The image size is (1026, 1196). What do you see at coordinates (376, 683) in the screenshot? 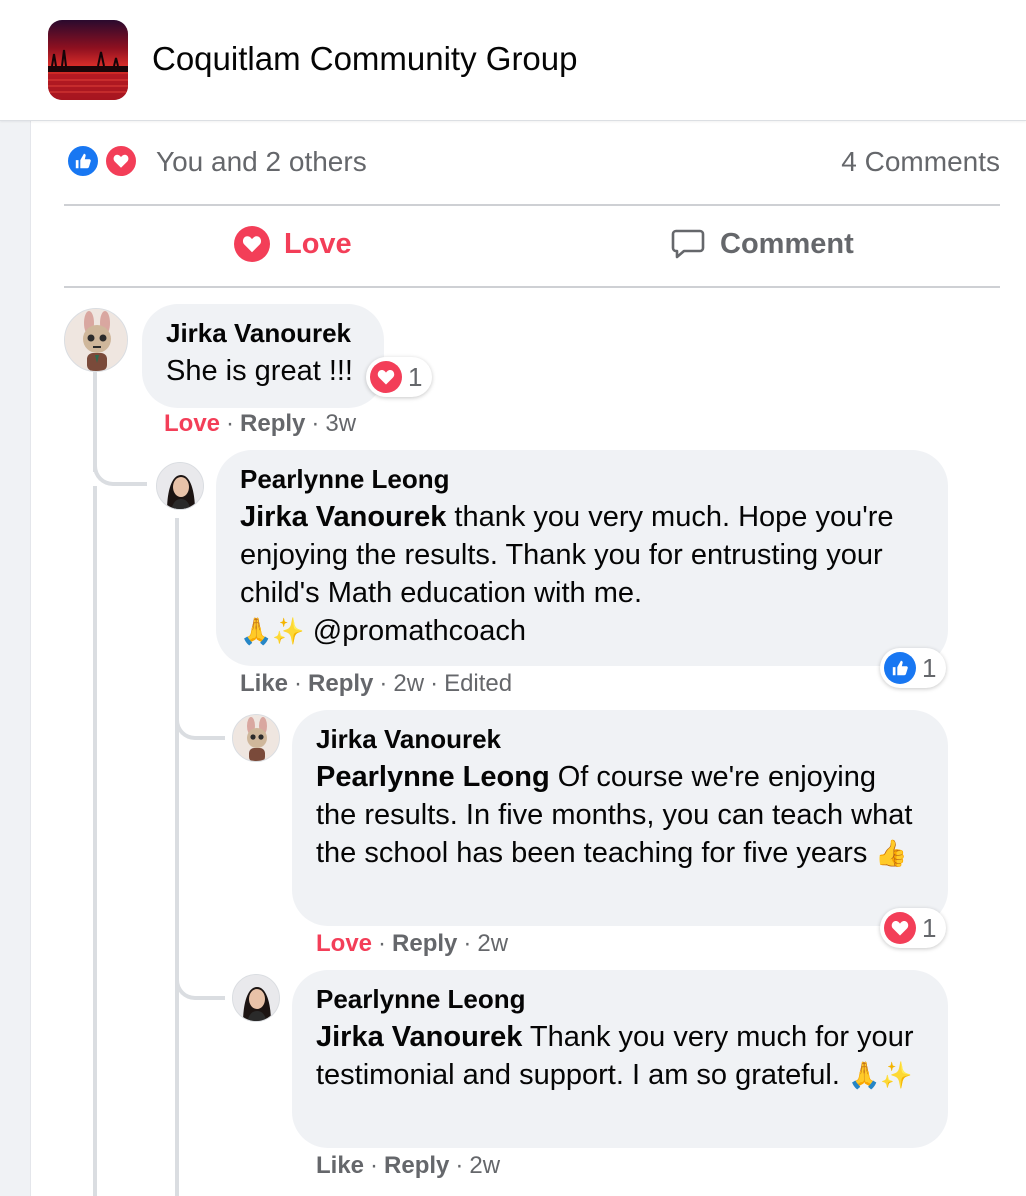
I see `comment-meta: Like · Reply · 2w · Edited` at bounding box center [376, 683].